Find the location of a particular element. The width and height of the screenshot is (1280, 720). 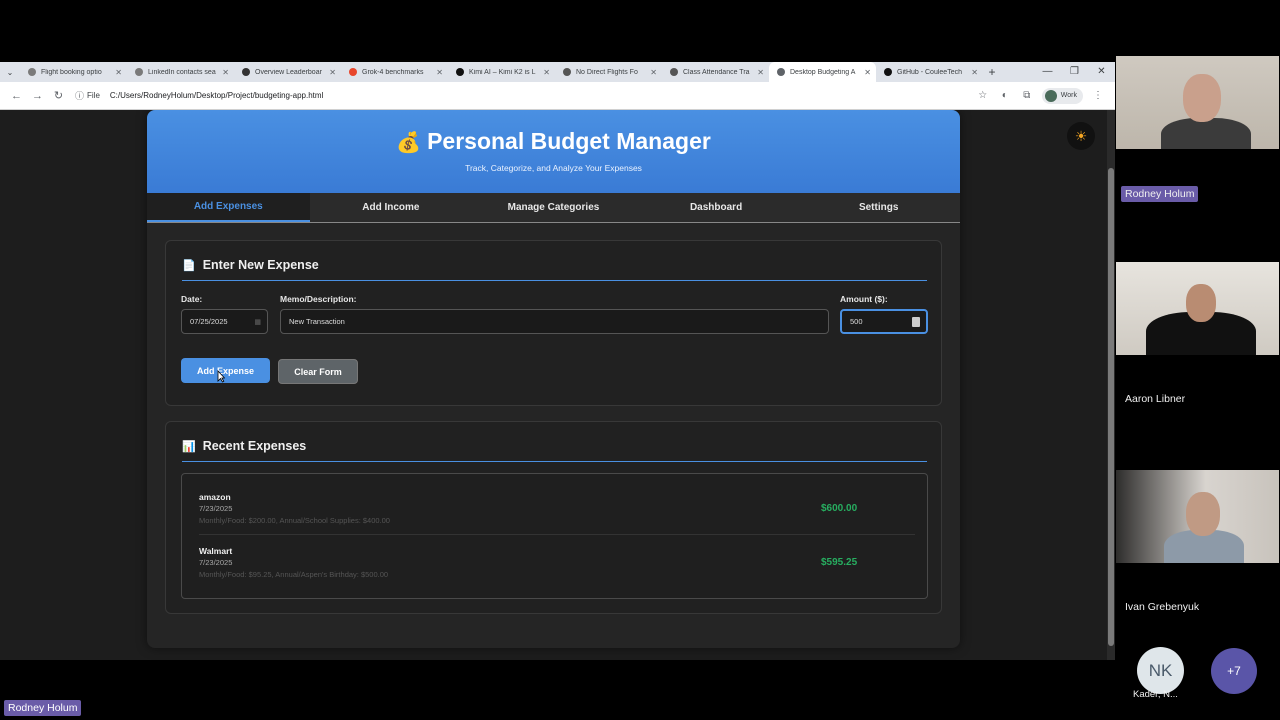

file-scheme-label: File is located at coordinates (93, 95).